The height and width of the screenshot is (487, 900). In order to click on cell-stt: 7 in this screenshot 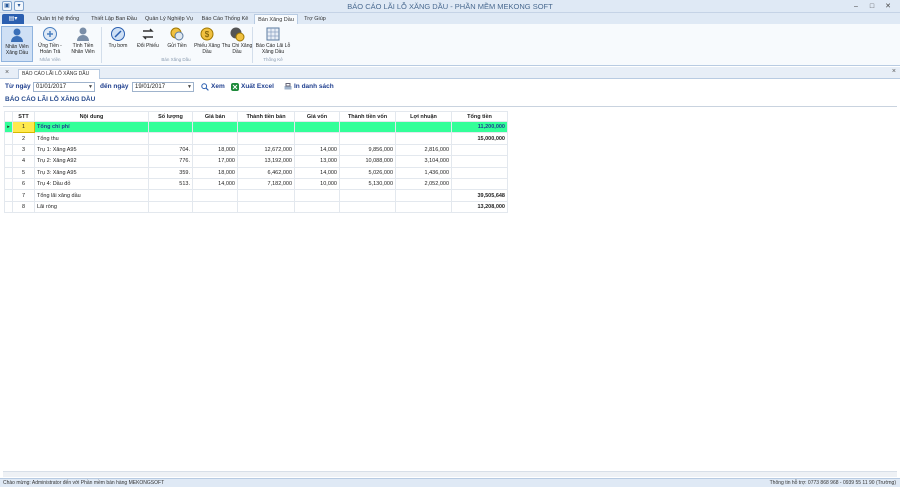, I will do `click(23, 195)`.